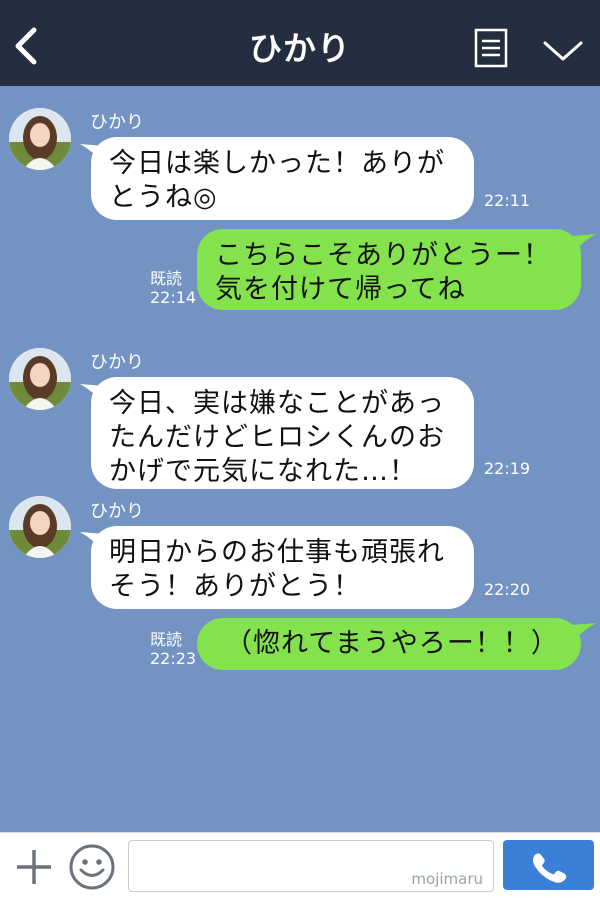 The width and height of the screenshot is (600, 901). I want to click on message-bubble: 今日は楽しかった！ありが とうね◎, so click(282, 178).